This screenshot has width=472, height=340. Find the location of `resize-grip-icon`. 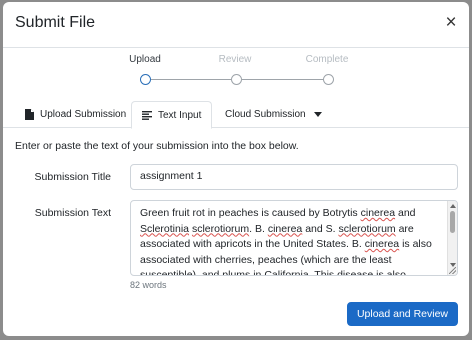

resize-grip-icon is located at coordinates (452, 270).